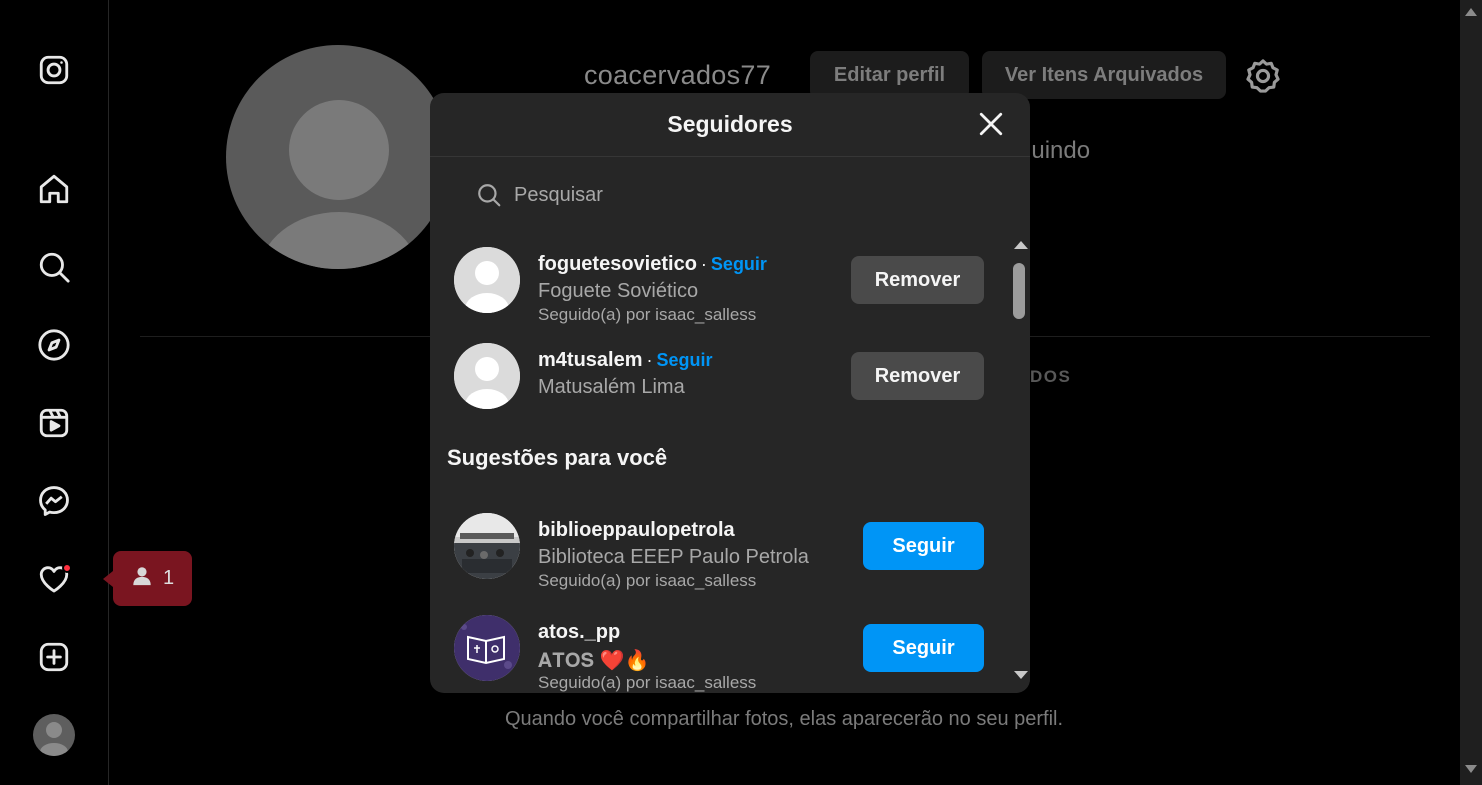  Describe the element at coordinates (719, 378) in the screenshot. I see `list-item: m4tusalem · Seguir Matusalém Lima Remover` at that location.